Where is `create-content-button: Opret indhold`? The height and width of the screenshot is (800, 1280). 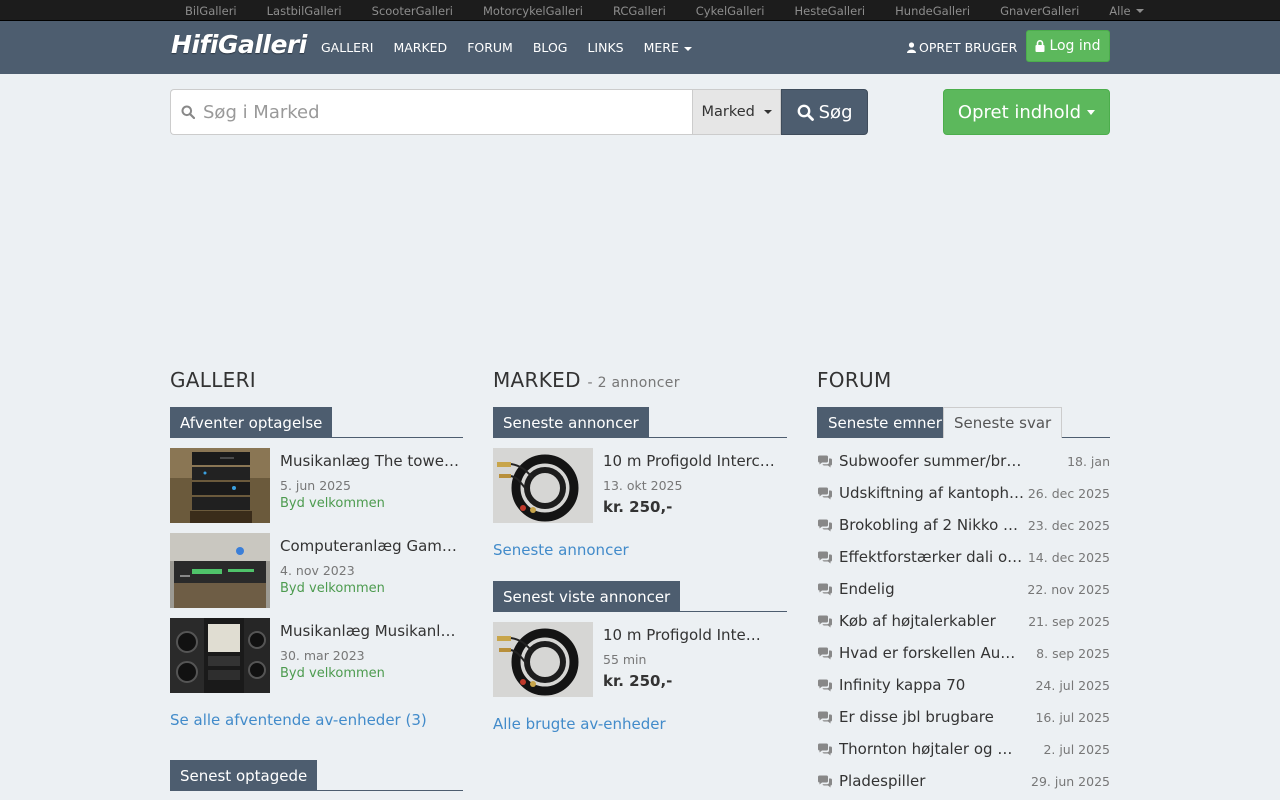
create-content-button: Opret indhold is located at coordinates (1026, 112).